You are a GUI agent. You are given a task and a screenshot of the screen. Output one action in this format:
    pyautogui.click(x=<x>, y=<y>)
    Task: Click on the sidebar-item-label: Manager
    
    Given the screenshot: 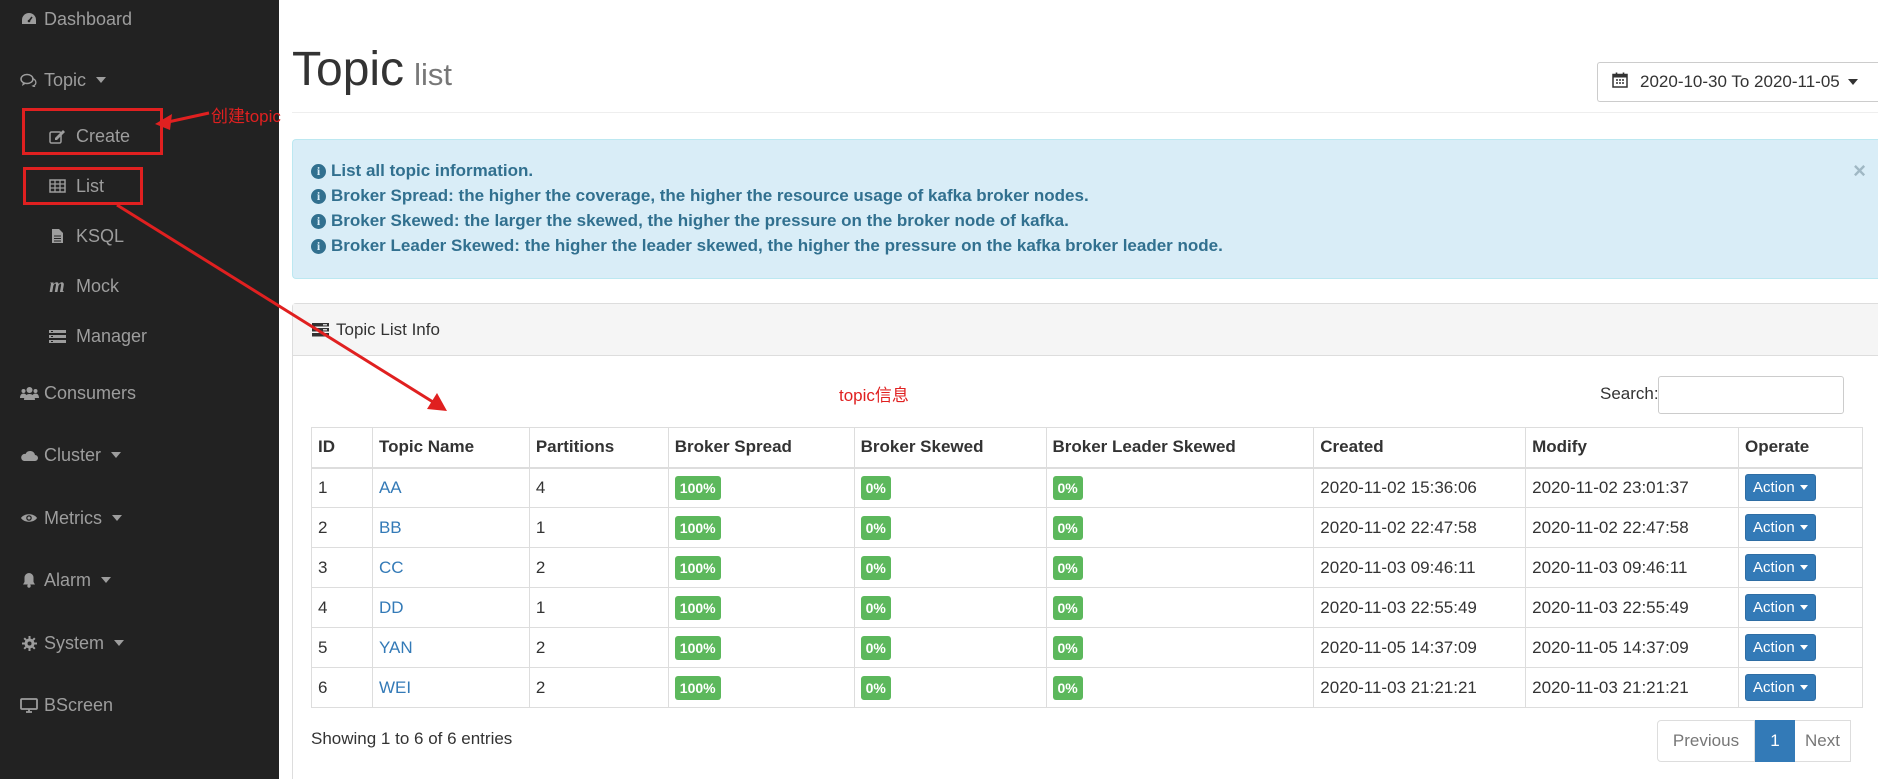 What is the action you would take?
    pyautogui.click(x=112, y=335)
    